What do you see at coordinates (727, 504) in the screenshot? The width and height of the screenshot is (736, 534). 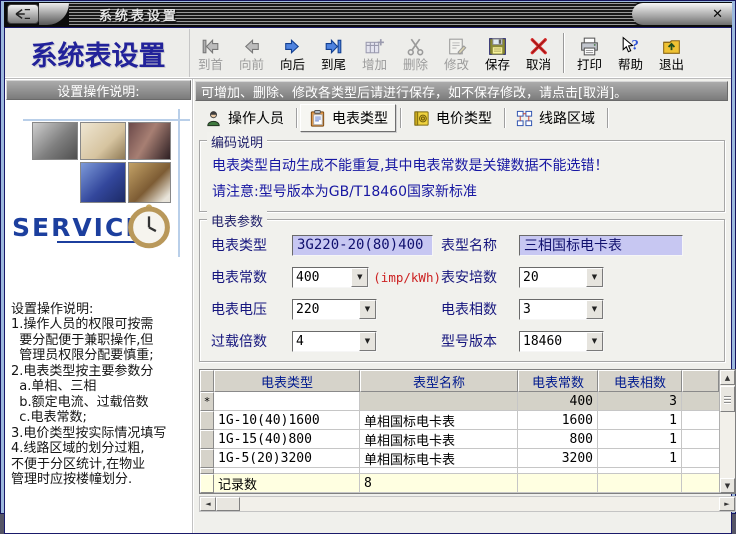 I see `scroll-right-icon: ►` at bounding box center [727, 504].